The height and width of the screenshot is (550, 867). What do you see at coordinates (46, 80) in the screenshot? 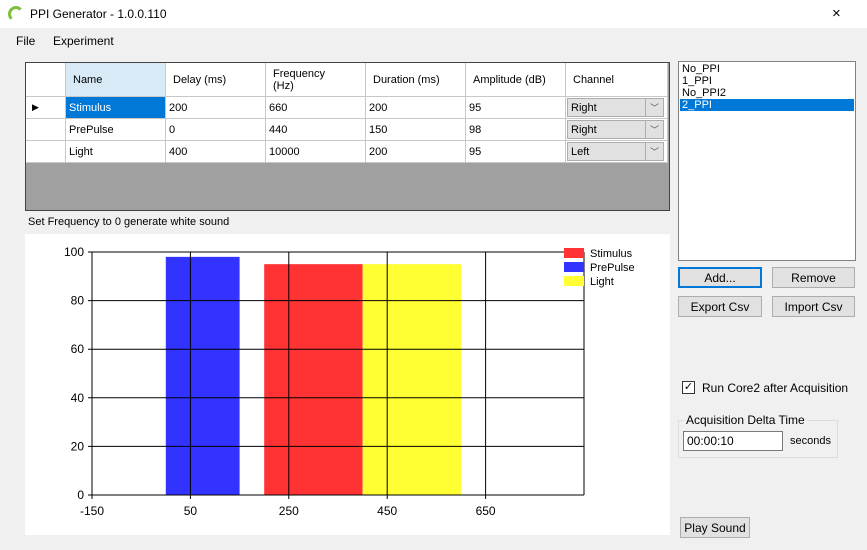
I see `grid-corner` at bounding box center [46, 80].